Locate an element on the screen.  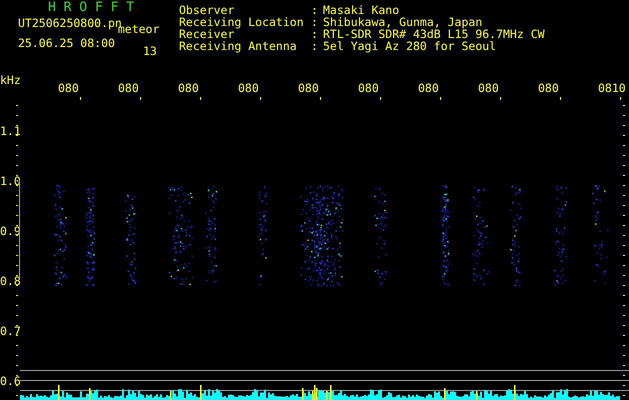
info-value: 5el Yagi Az 280 for Seoul is located at coordinates (410, 46).